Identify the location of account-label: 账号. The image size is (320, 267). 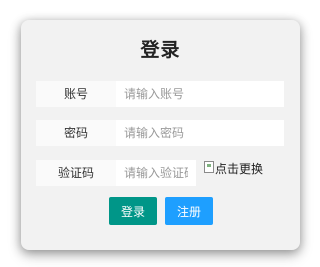
(76, 94).